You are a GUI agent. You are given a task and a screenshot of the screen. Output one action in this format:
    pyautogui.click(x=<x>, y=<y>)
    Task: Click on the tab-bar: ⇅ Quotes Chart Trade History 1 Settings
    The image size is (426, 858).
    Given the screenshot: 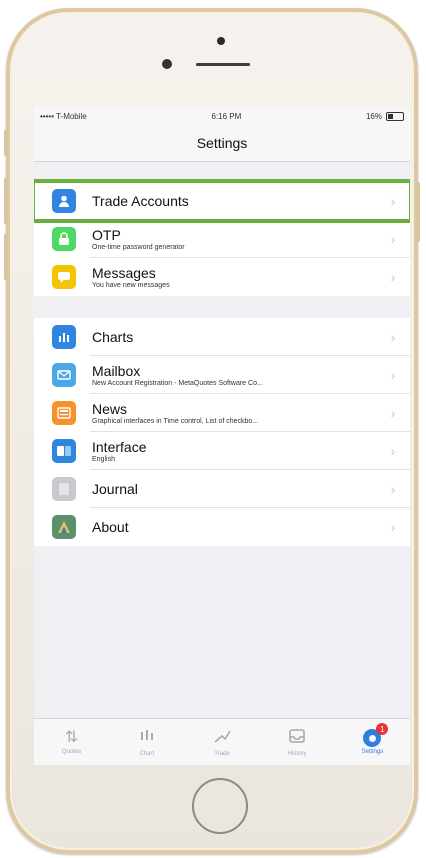 What is the action you would take?
    pyautogui.click(x=222, y=741)
    